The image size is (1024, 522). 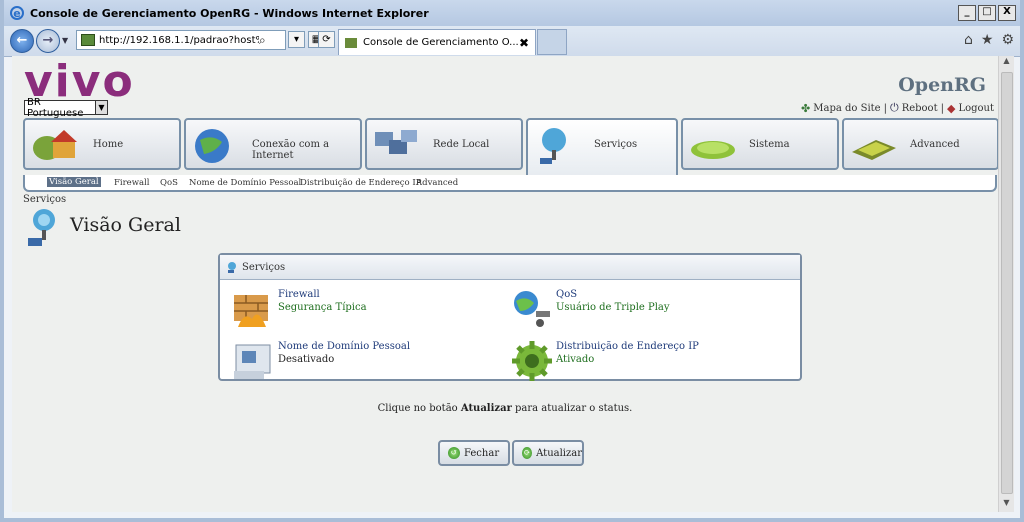 What do you see at coordinates (48, 41) in the screenshot?
I see `forward-icon: →` at bounding box center [48, 41].